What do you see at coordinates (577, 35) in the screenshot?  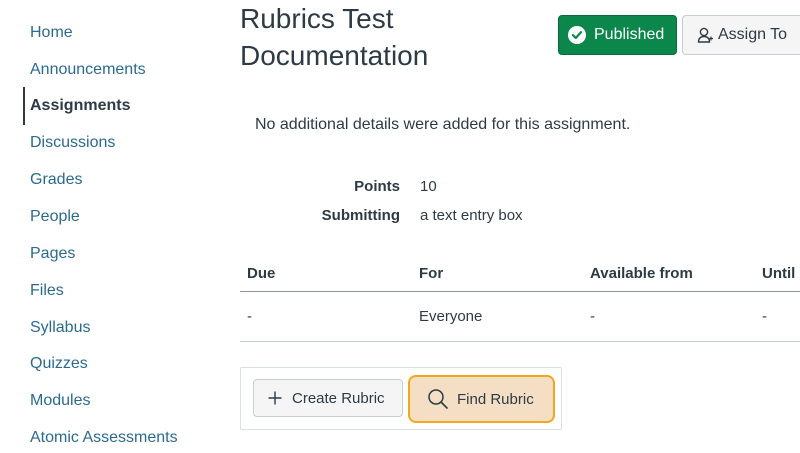 I see `check-circle-icon` at bounding box center [577, 35].